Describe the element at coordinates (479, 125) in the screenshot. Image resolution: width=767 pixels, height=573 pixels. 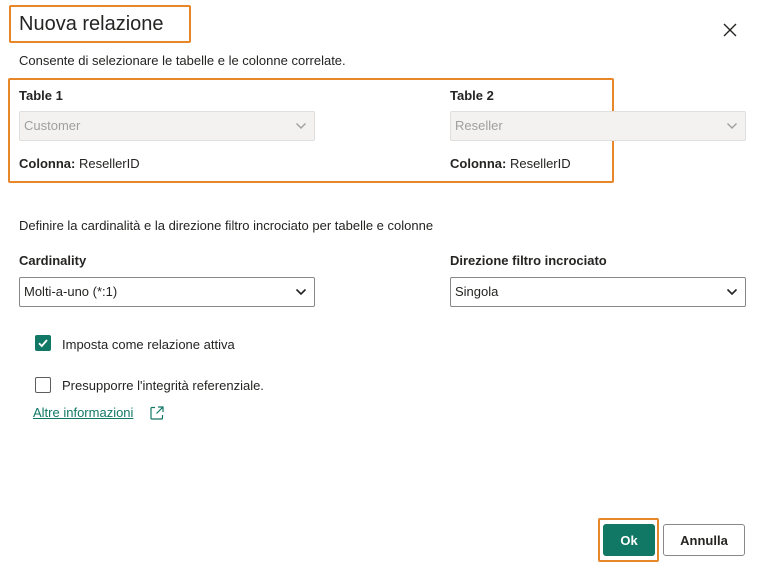
I see `table2-value: Reseller` at that location.